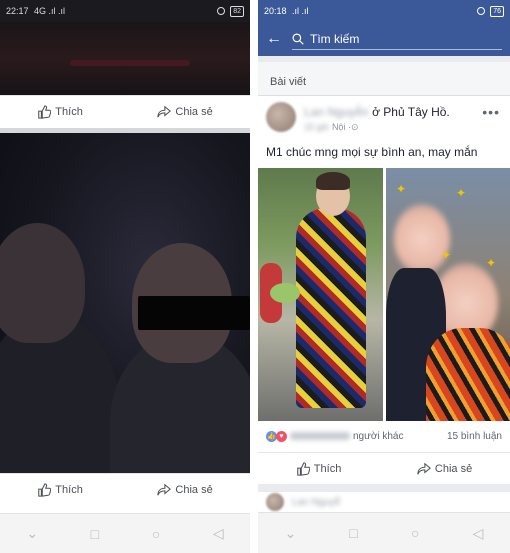 The image size is (510, 553). Describe the element at coordinates (42, 283) in the screenshot. I see `person-left-head` at that location.